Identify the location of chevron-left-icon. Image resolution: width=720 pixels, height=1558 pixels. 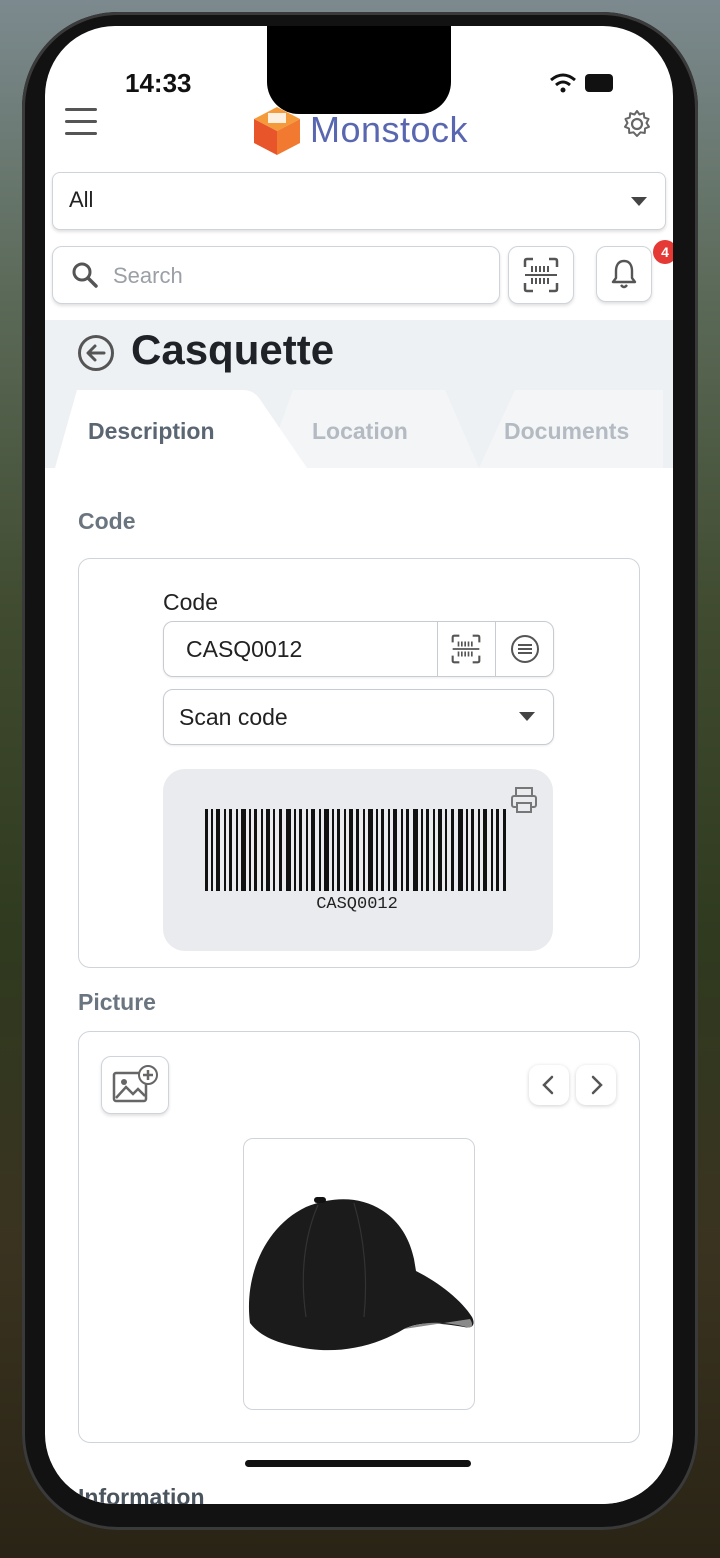
(548, 1085).